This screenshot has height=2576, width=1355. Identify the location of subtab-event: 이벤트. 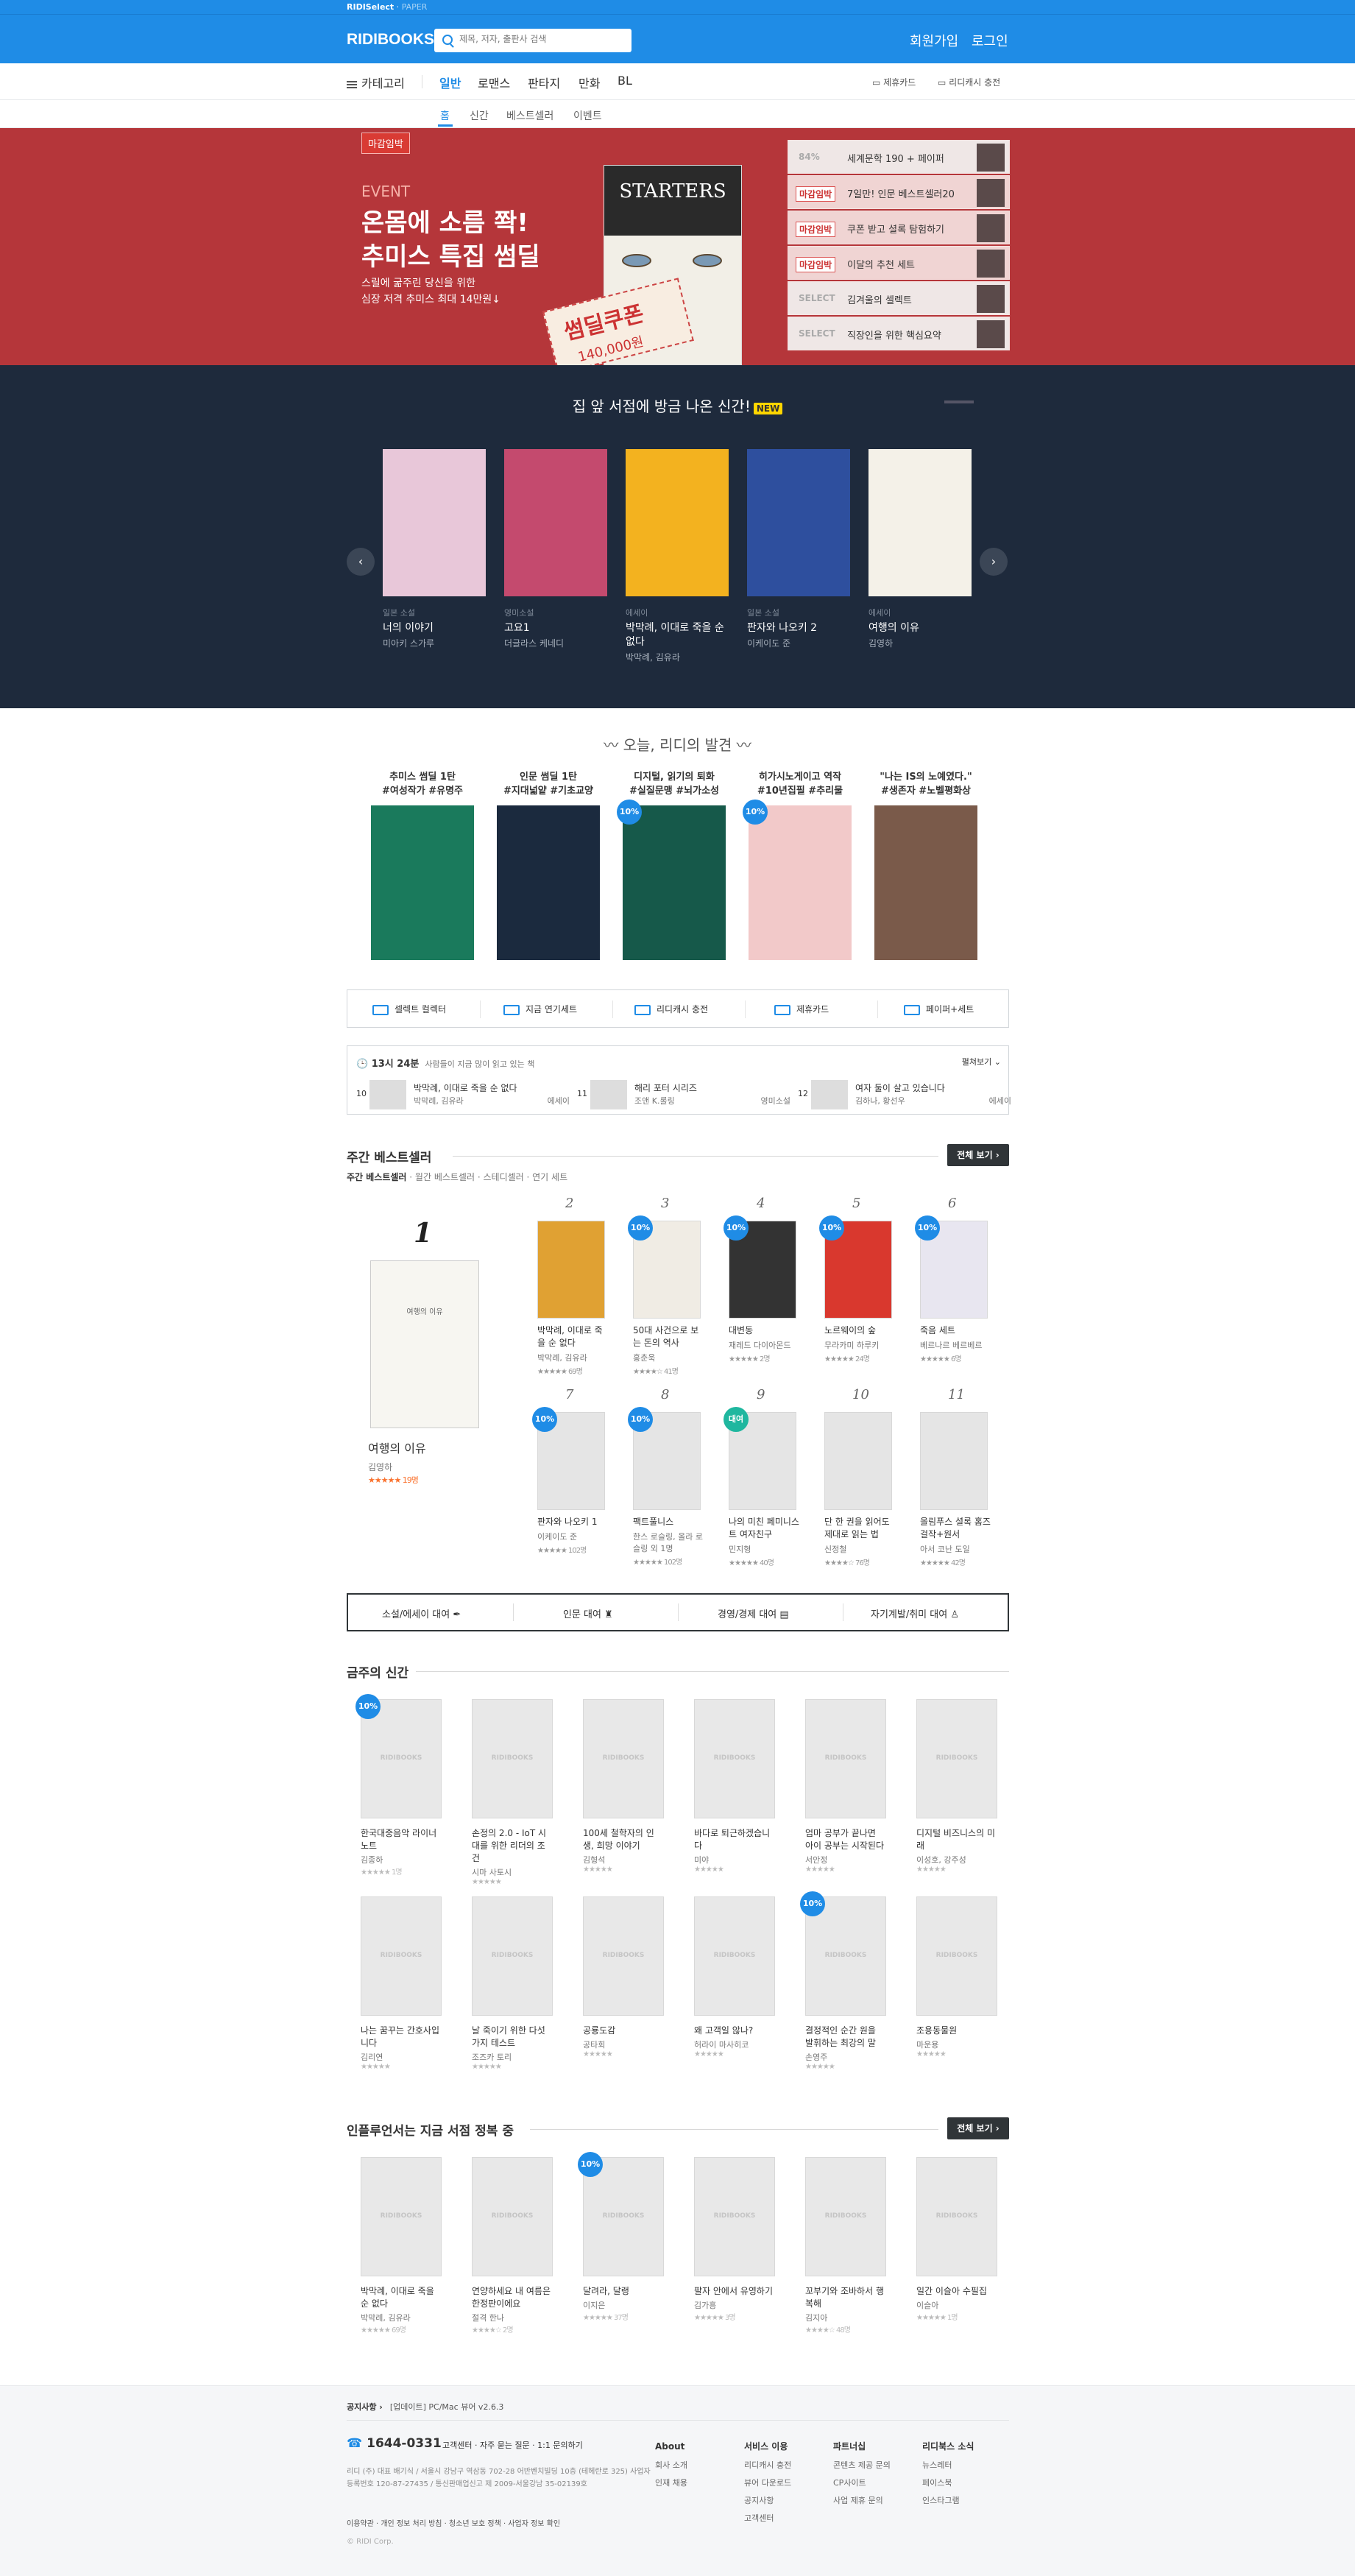
(587, 115).